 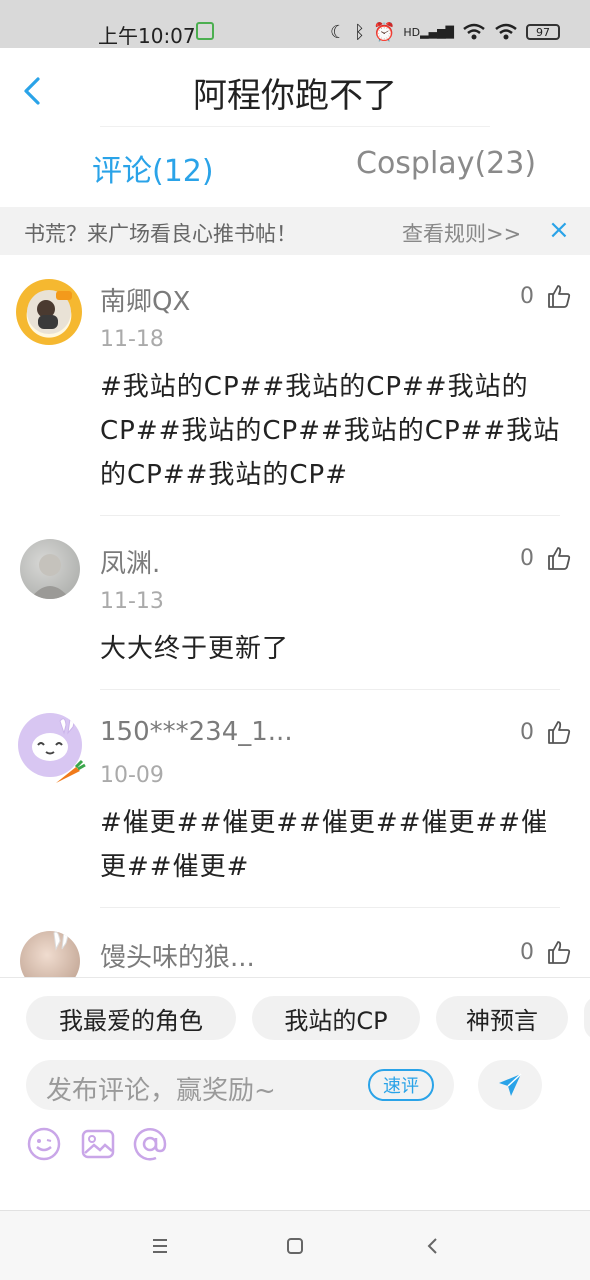 I want to click on comment-text: #催更##催更##催更##催更##催更##催更#, so click(x=324, y=845).